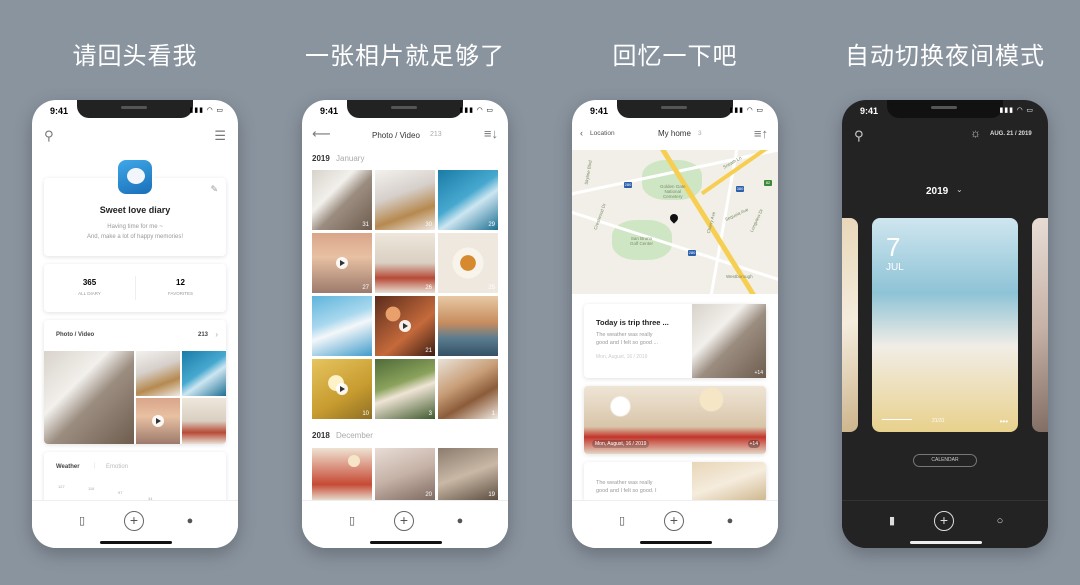 This screenshot has height=585, width=1080. Describe the element at coordinates (61, 486) in the screenshot. I see `chart-value-1: 127` at that location.